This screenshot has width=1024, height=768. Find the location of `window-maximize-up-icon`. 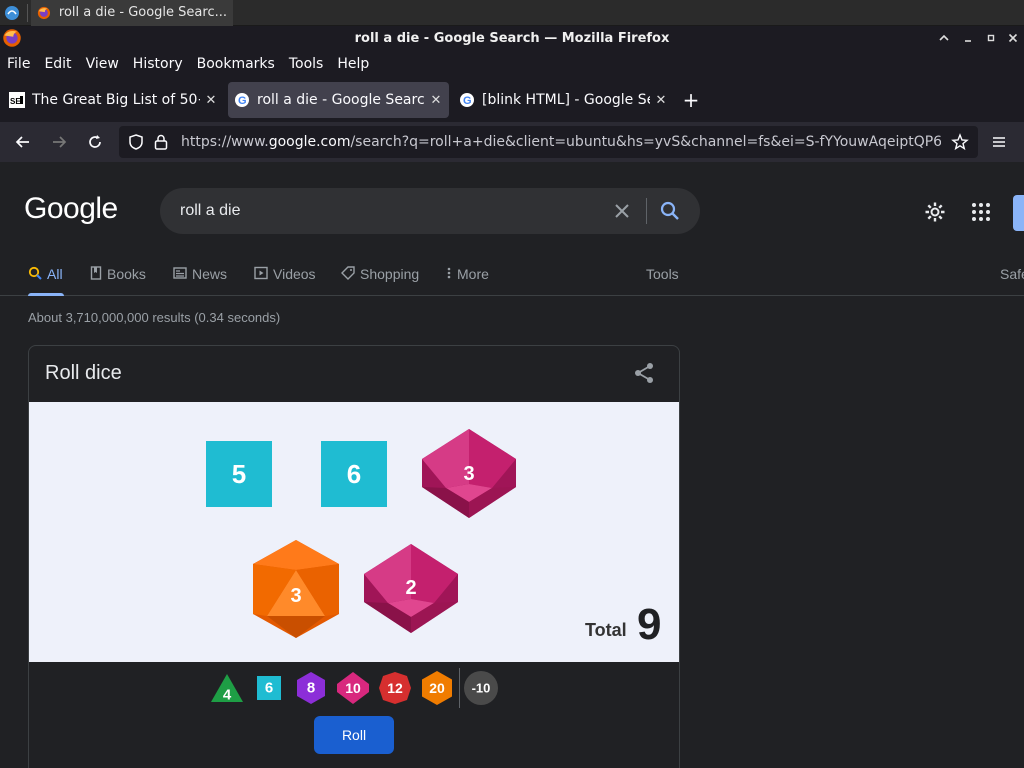

window-maximize-up-icon is located at coordinates (944, 38).